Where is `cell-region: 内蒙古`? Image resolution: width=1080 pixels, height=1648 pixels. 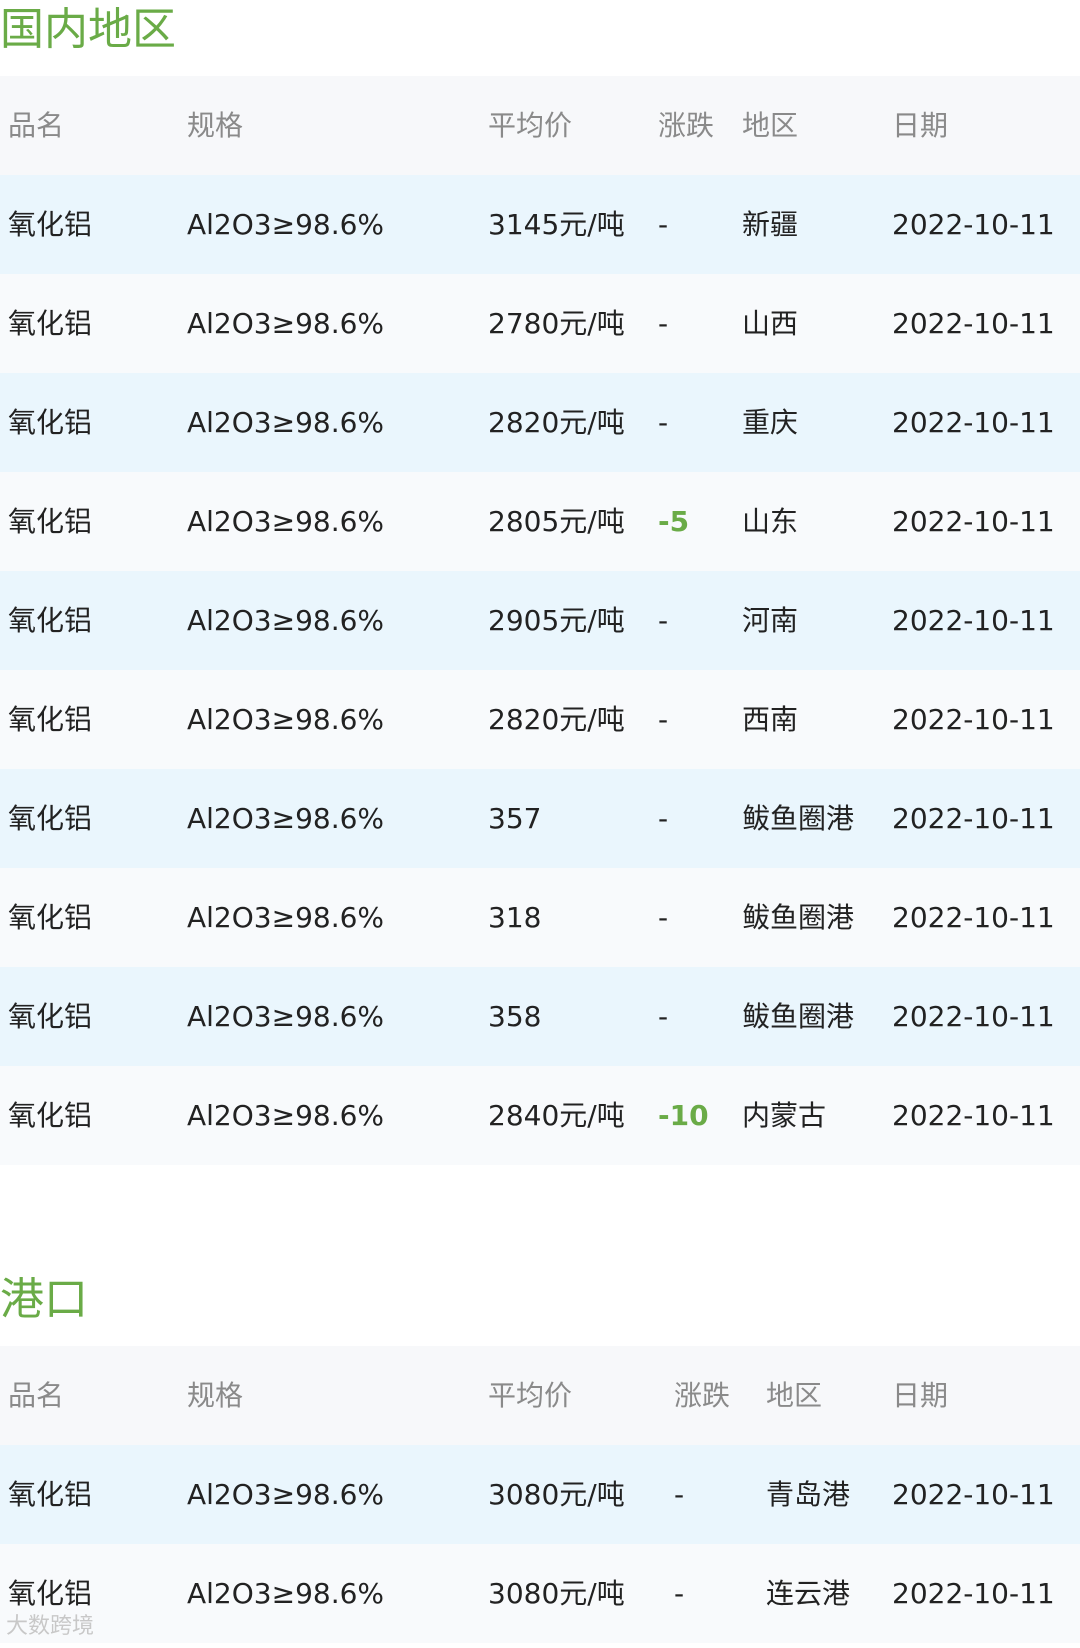
cell-region: 内蒙古 is located at coordinates (784, 1115).